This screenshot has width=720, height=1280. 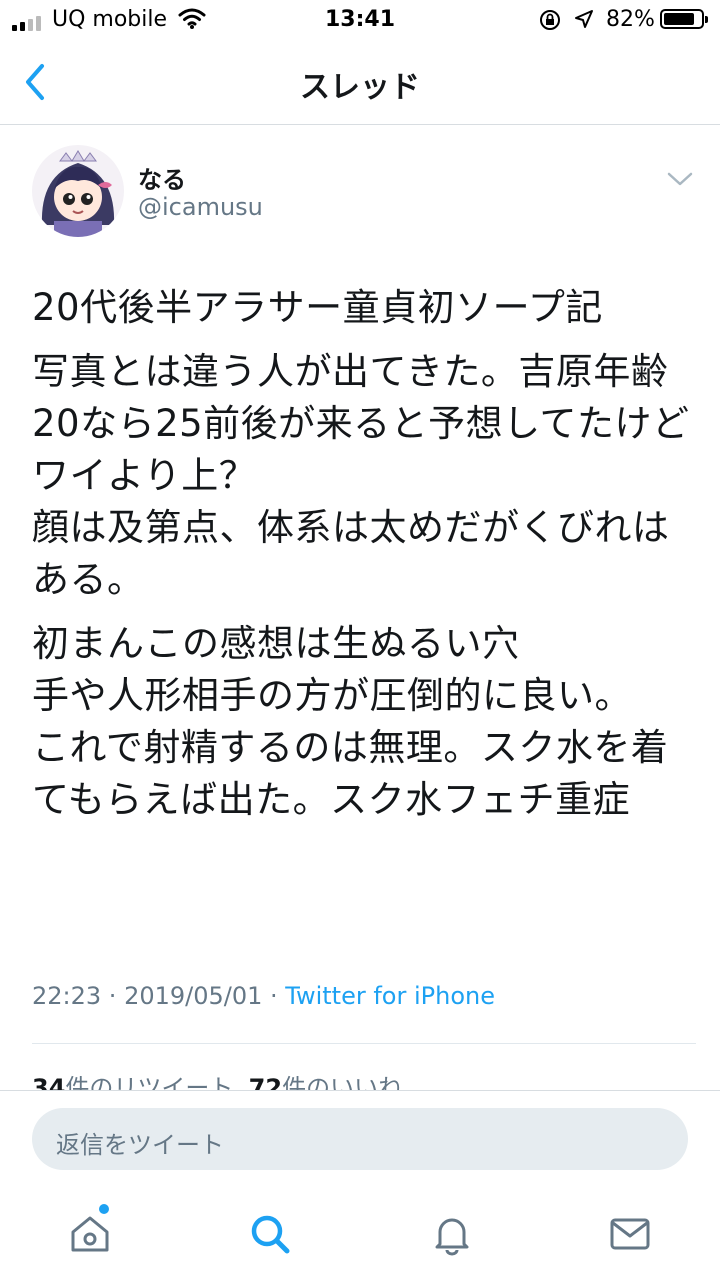 I want to click on reply-placeholder: 返信をツイート, so click(x=140, y=1145).